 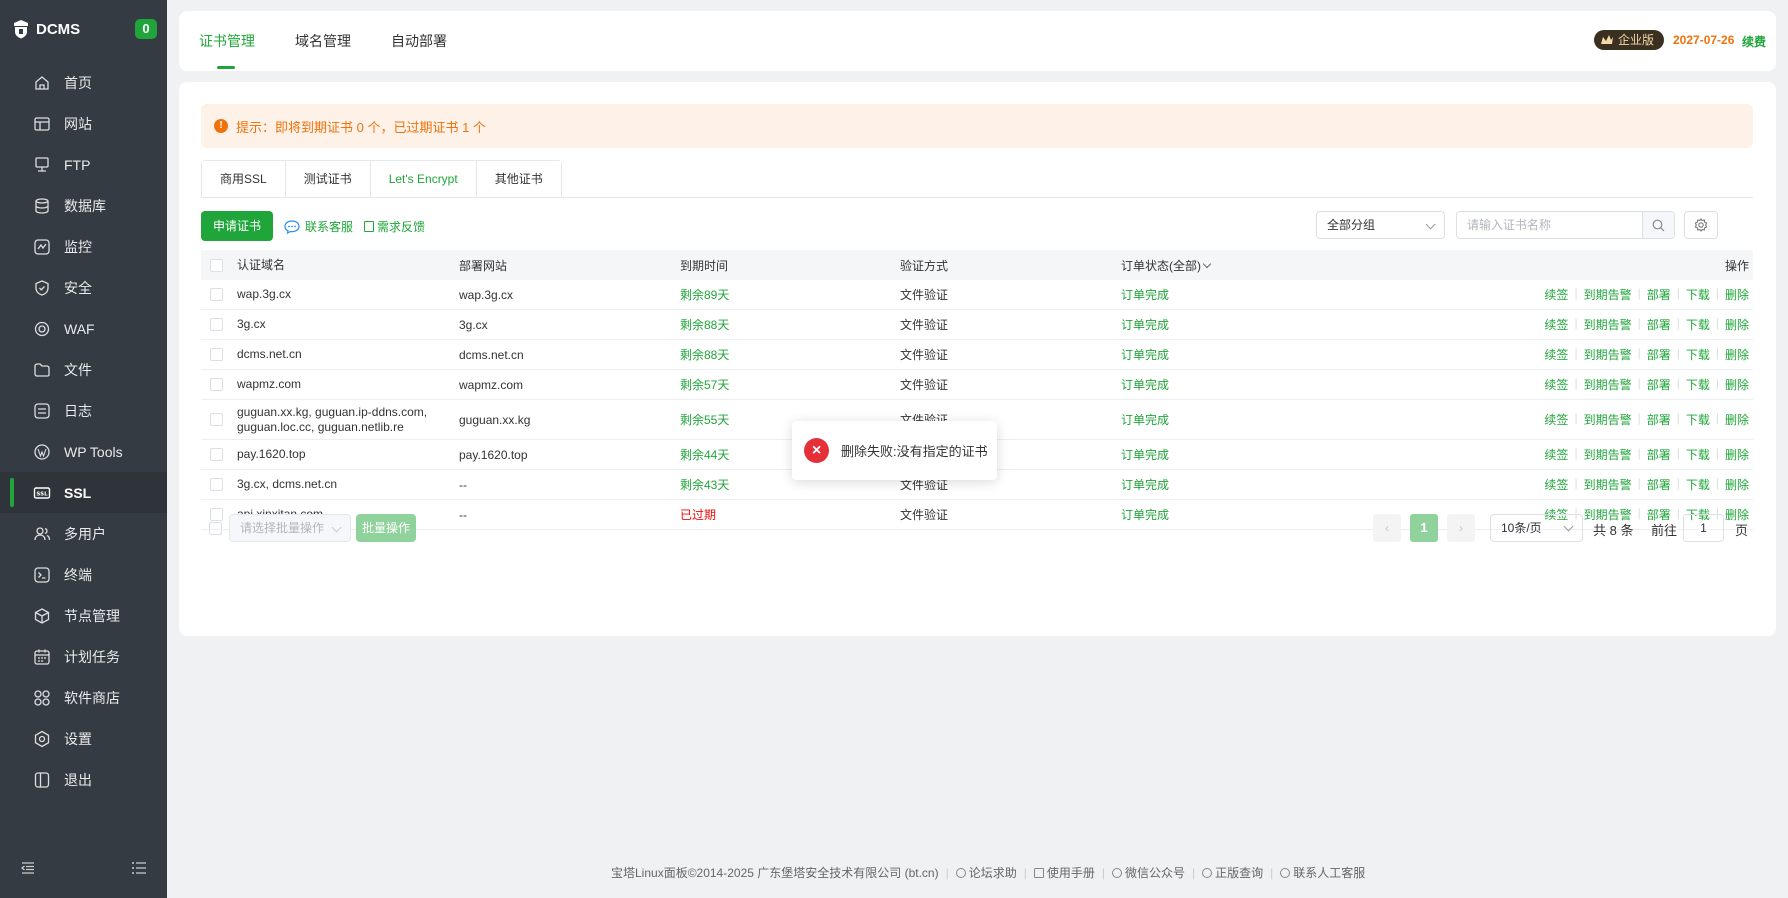 I want to click on tab-cert-management: 证书管理, so click(x=227, y=41).